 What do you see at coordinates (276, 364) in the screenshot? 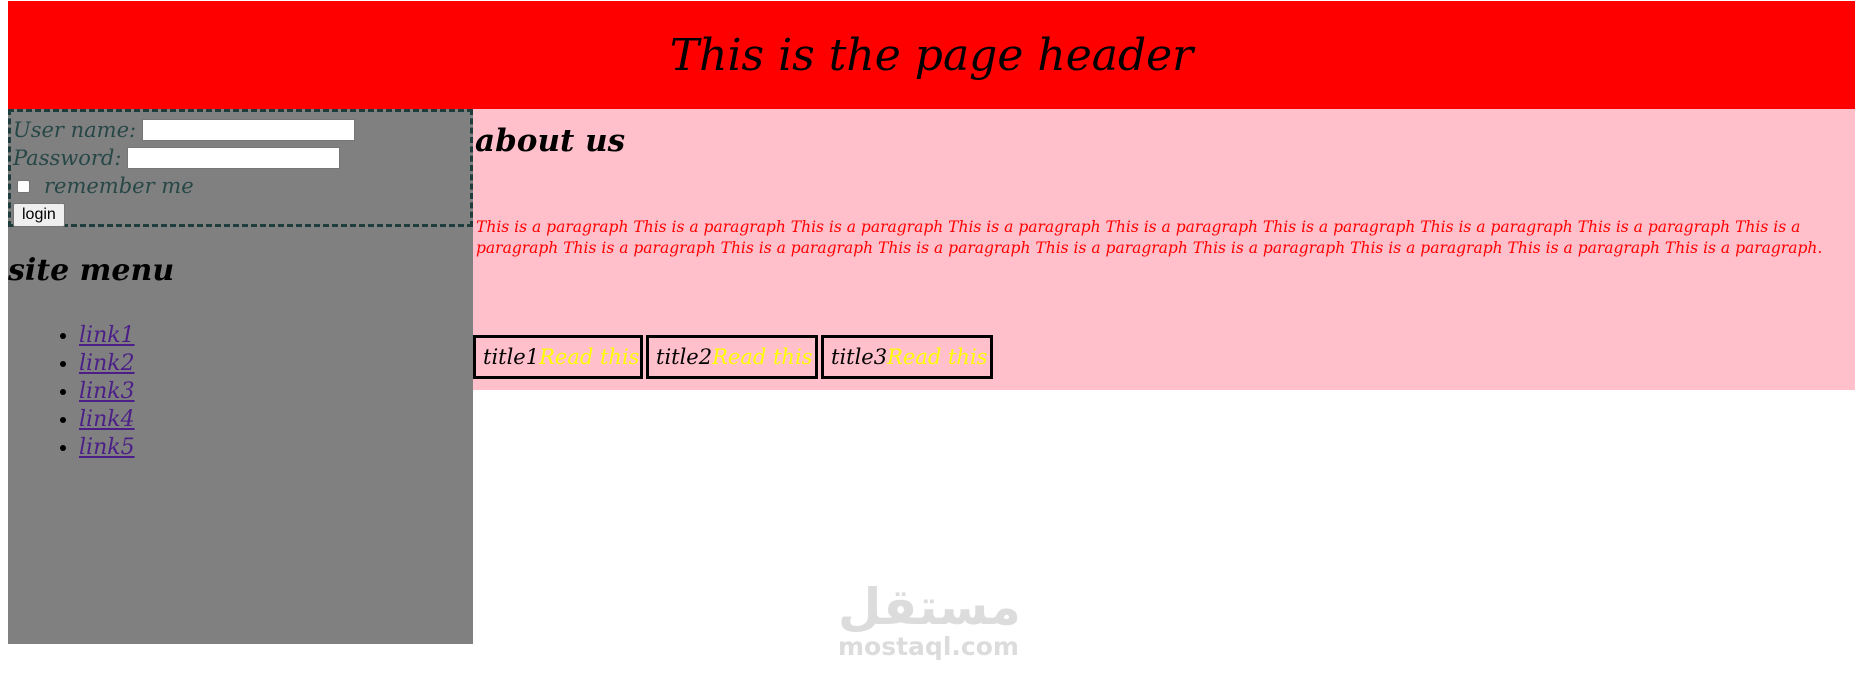
I see `list-item: link2` at bounding box center [276, 364].